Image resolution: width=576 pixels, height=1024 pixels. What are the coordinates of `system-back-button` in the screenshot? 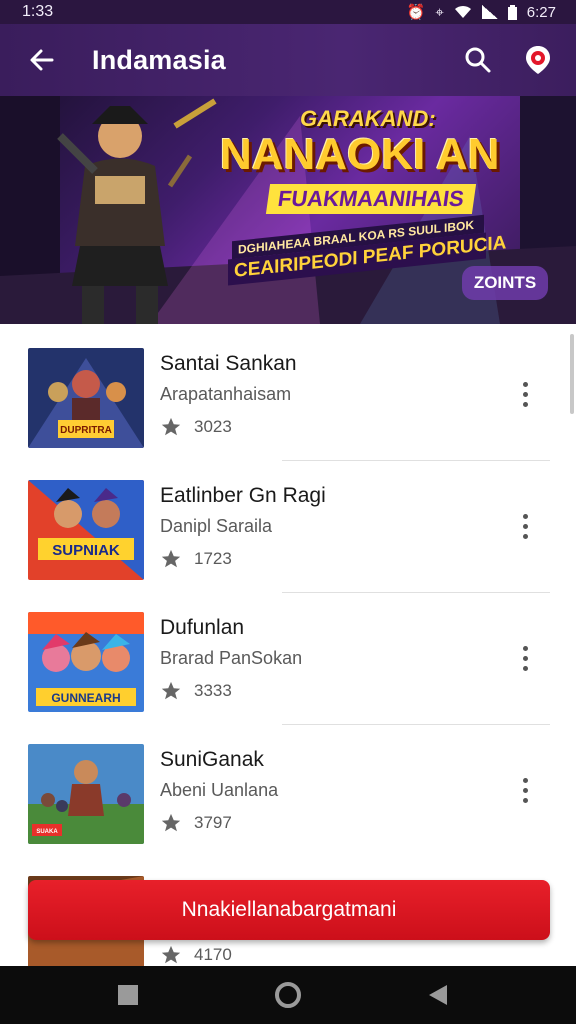 It's located at (438, 995).